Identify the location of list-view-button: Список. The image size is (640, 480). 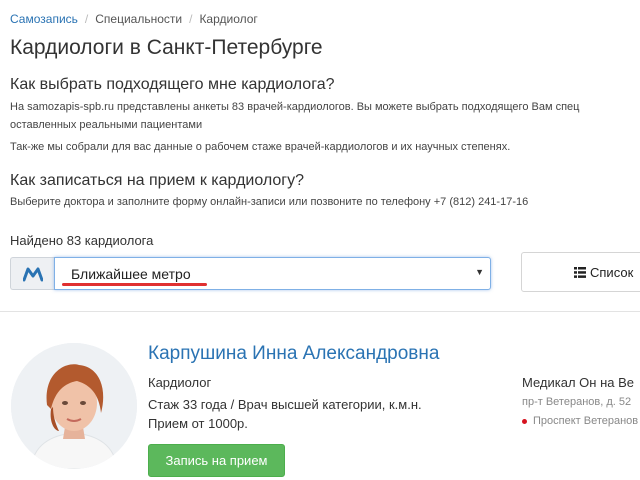
(580, 272).